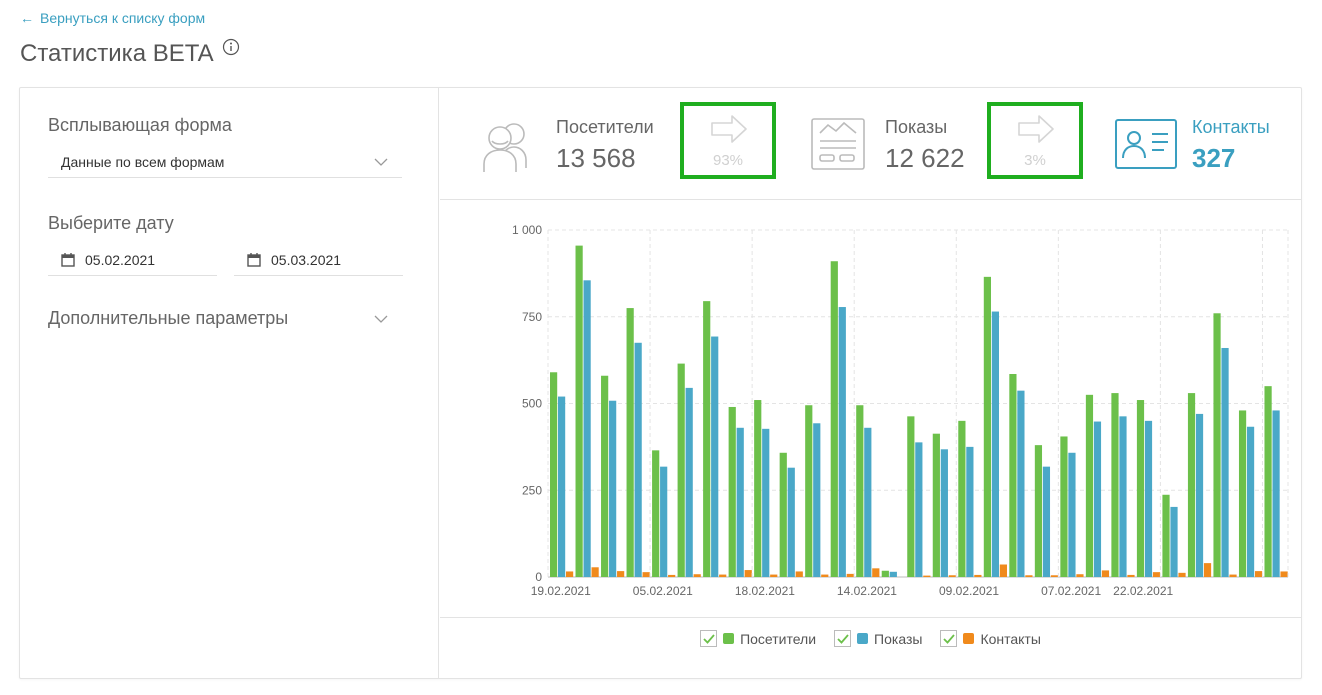  I want to click on x-tick-label: 19.02.2021, so click(561, 591).